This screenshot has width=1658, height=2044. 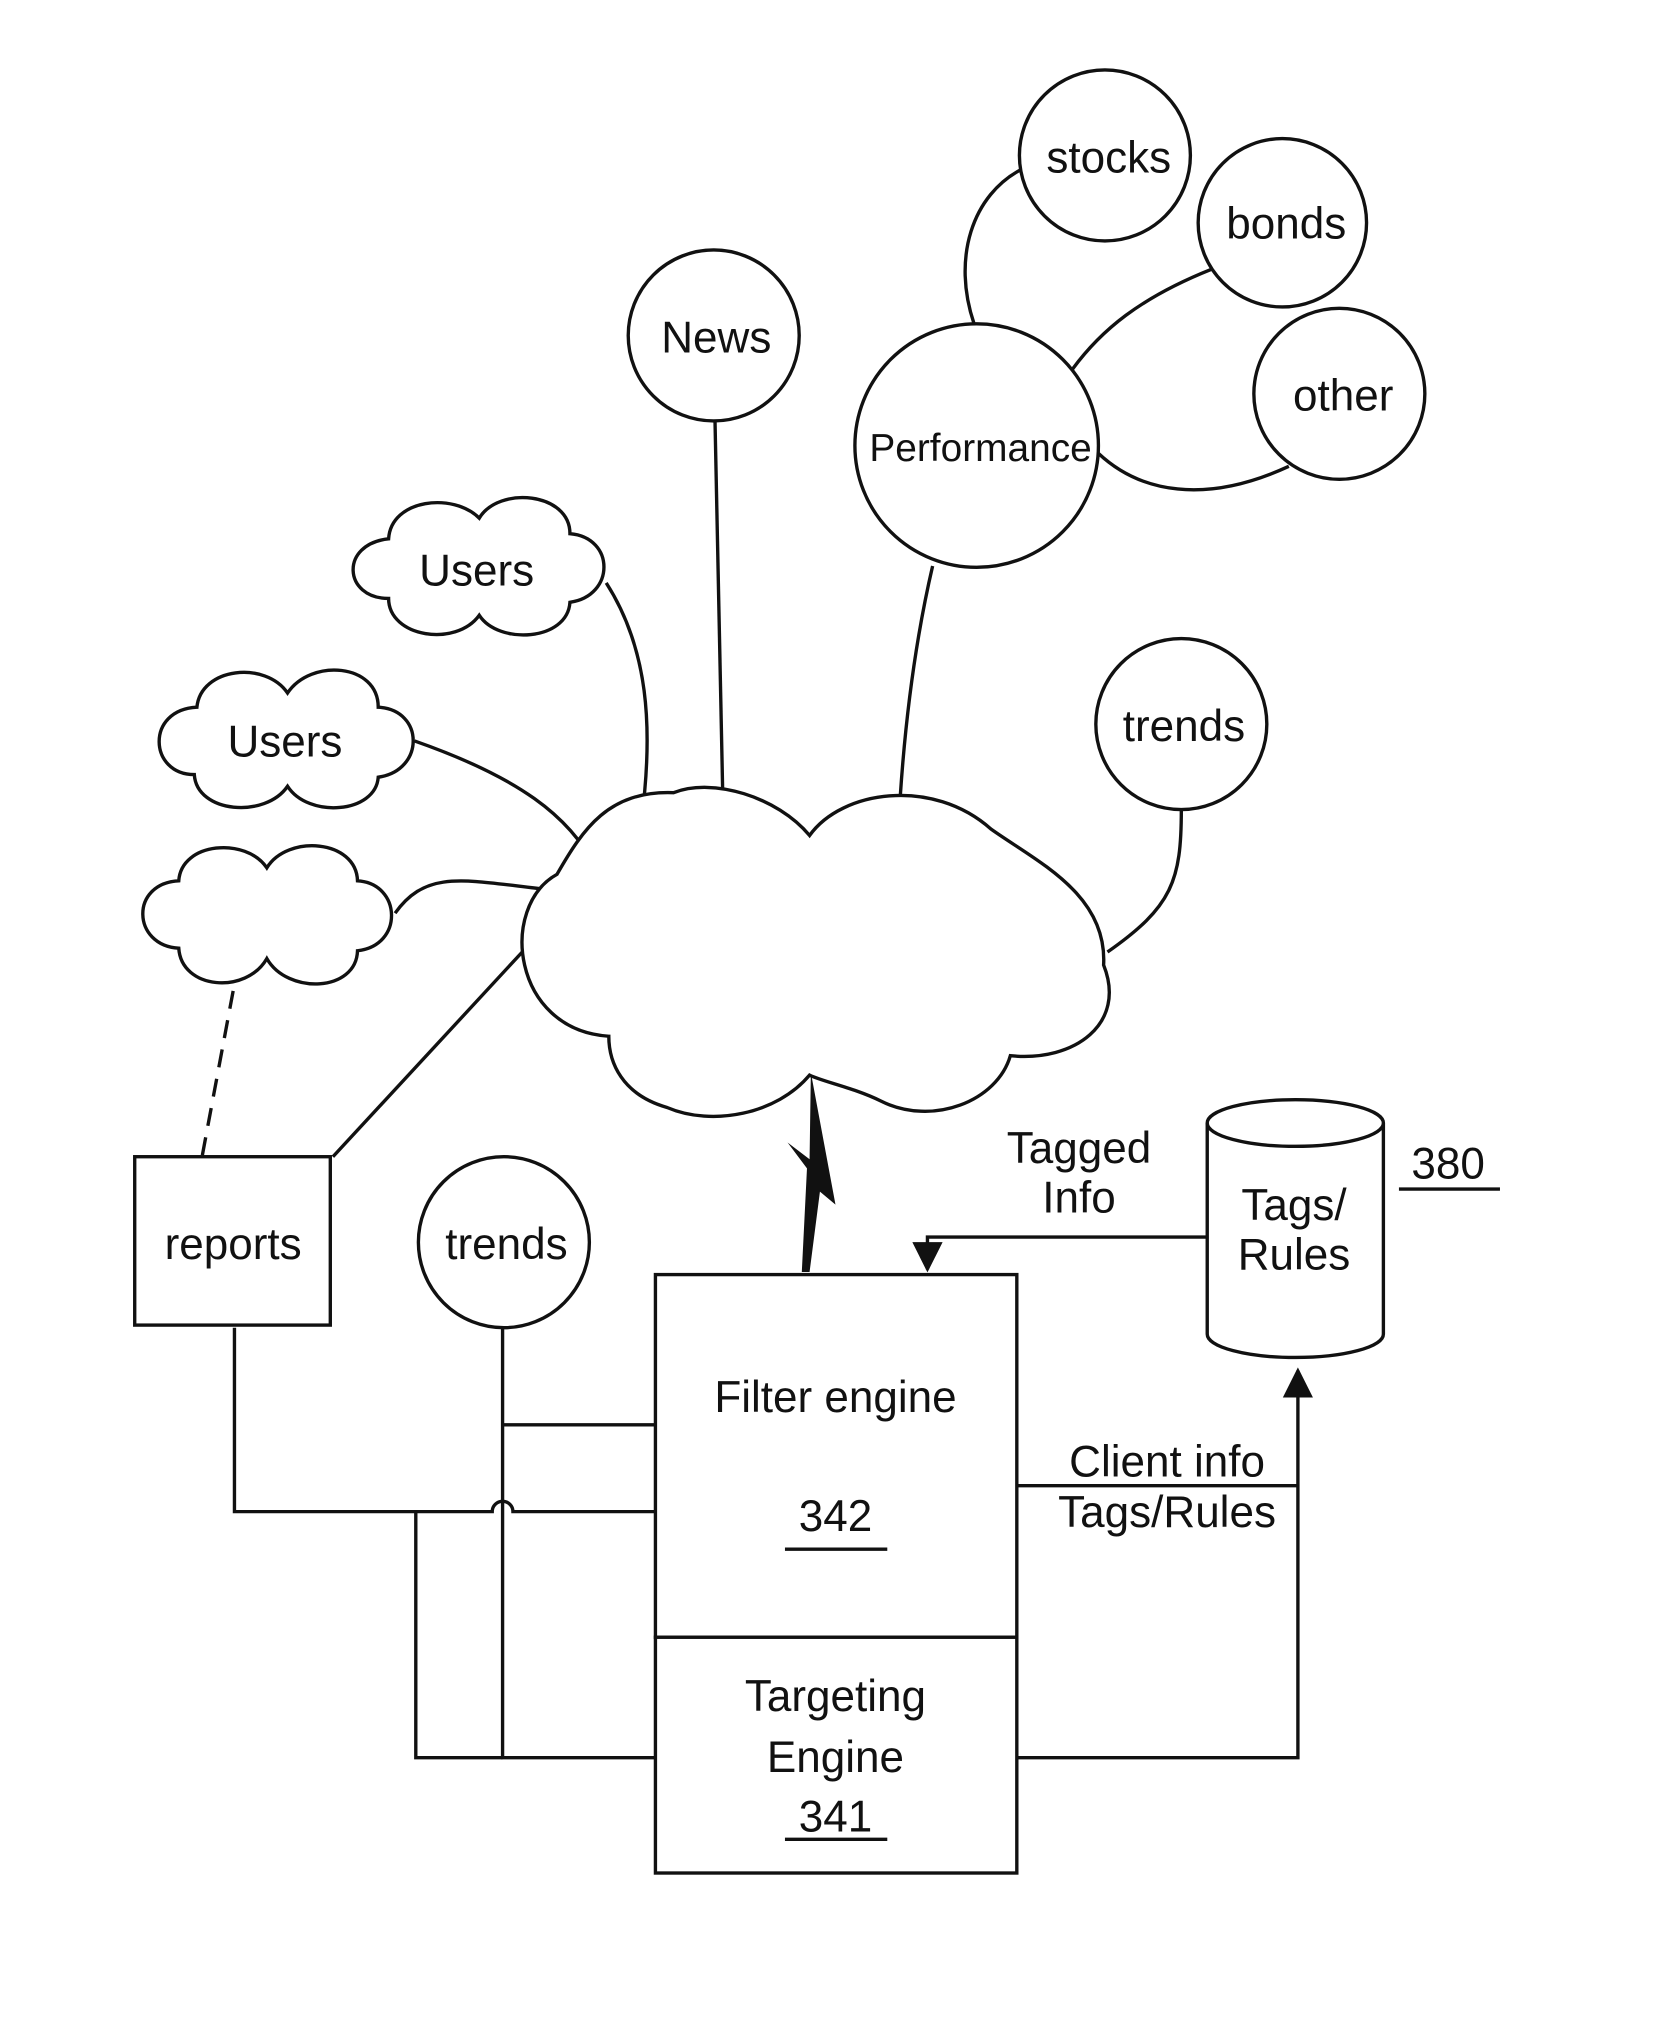 I want to click on node-news-label: News, so click(x=716, y=337).